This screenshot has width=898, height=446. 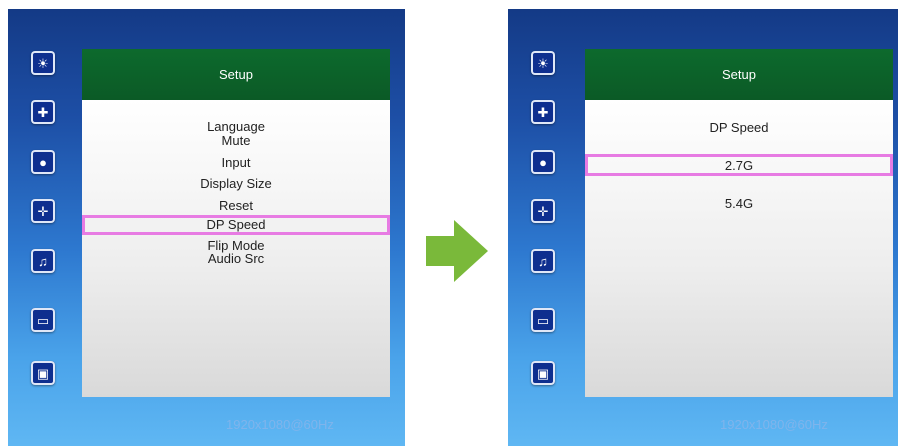 I want to click on menu-item-reset: Reset, so click(x=236, y=206).